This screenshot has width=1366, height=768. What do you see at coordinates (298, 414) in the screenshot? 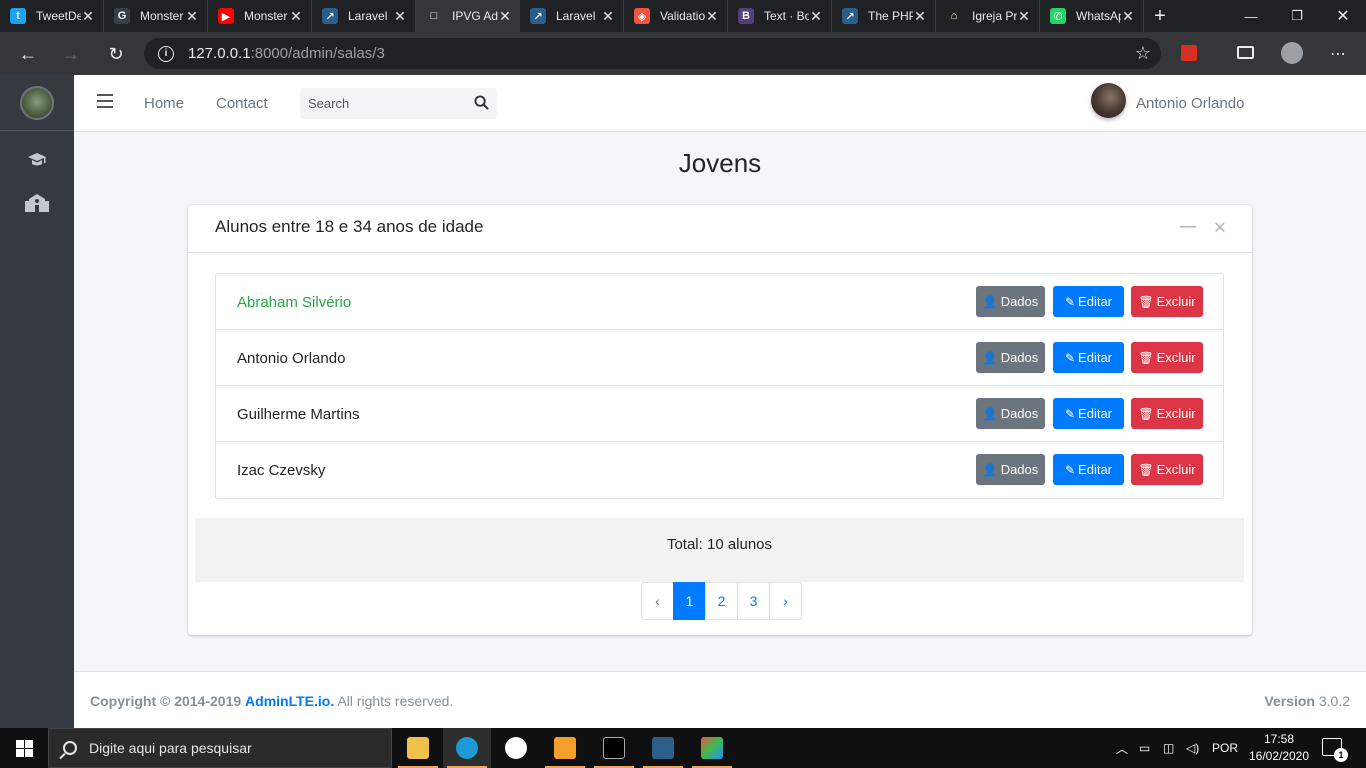
I see `student-name: Guilherme Martins` at bounding box center [298, 414].